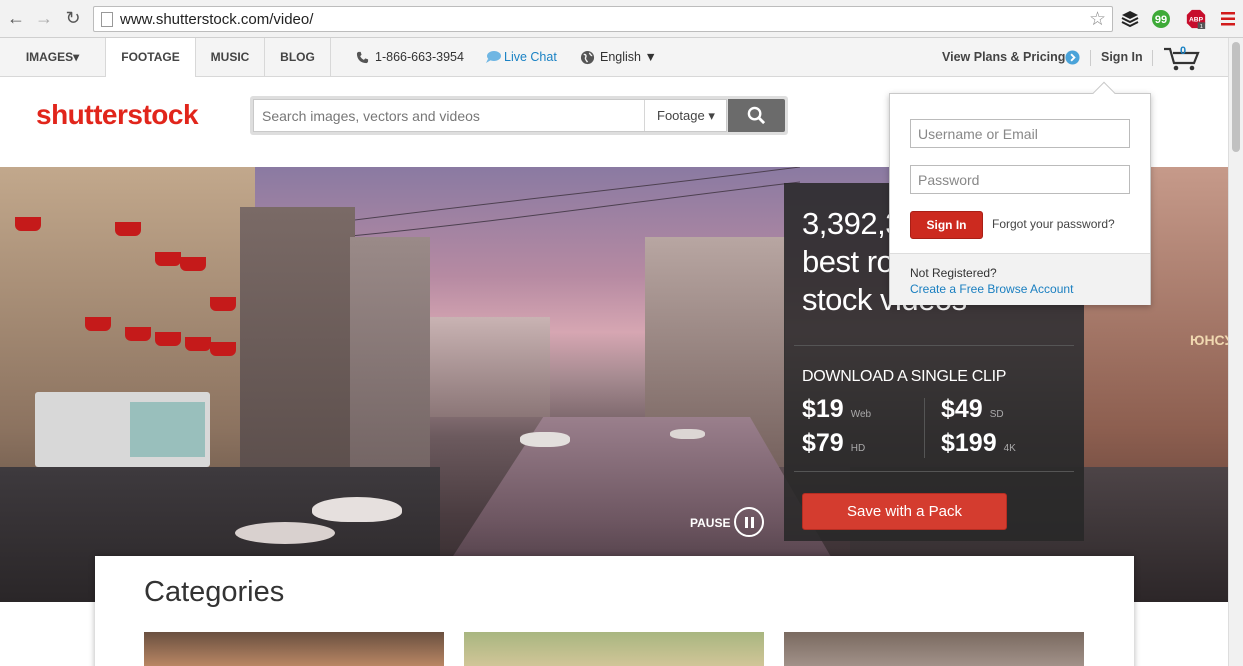 The width and height of the screenshot is (1243, 666). What do you see at coordinates (1236, 97) in the screenshot?
I see `scrollbar-thumb` at bounding box center [1236, 97].